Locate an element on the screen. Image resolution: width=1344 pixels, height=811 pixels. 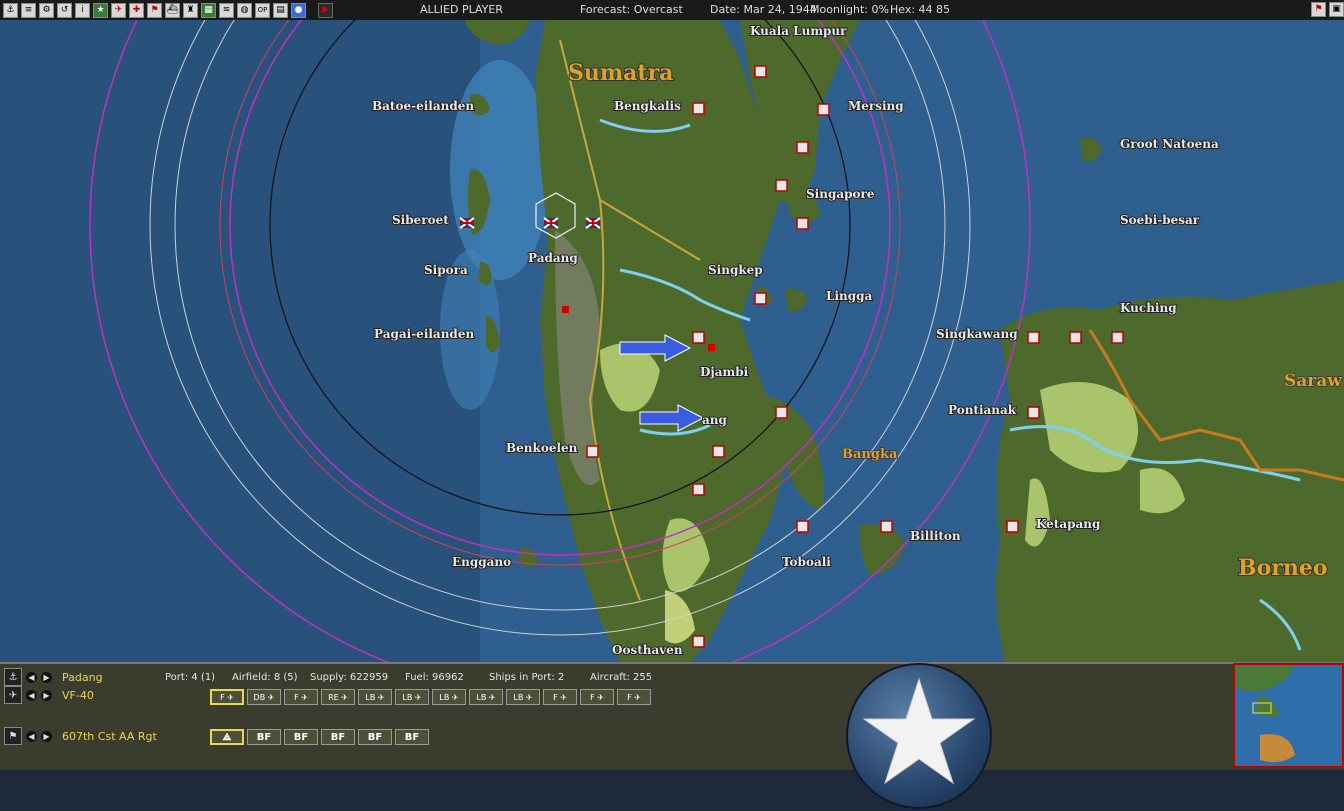
place-pagai-eilanden: Pagai-eilanden is located at coordinates (424, 334).